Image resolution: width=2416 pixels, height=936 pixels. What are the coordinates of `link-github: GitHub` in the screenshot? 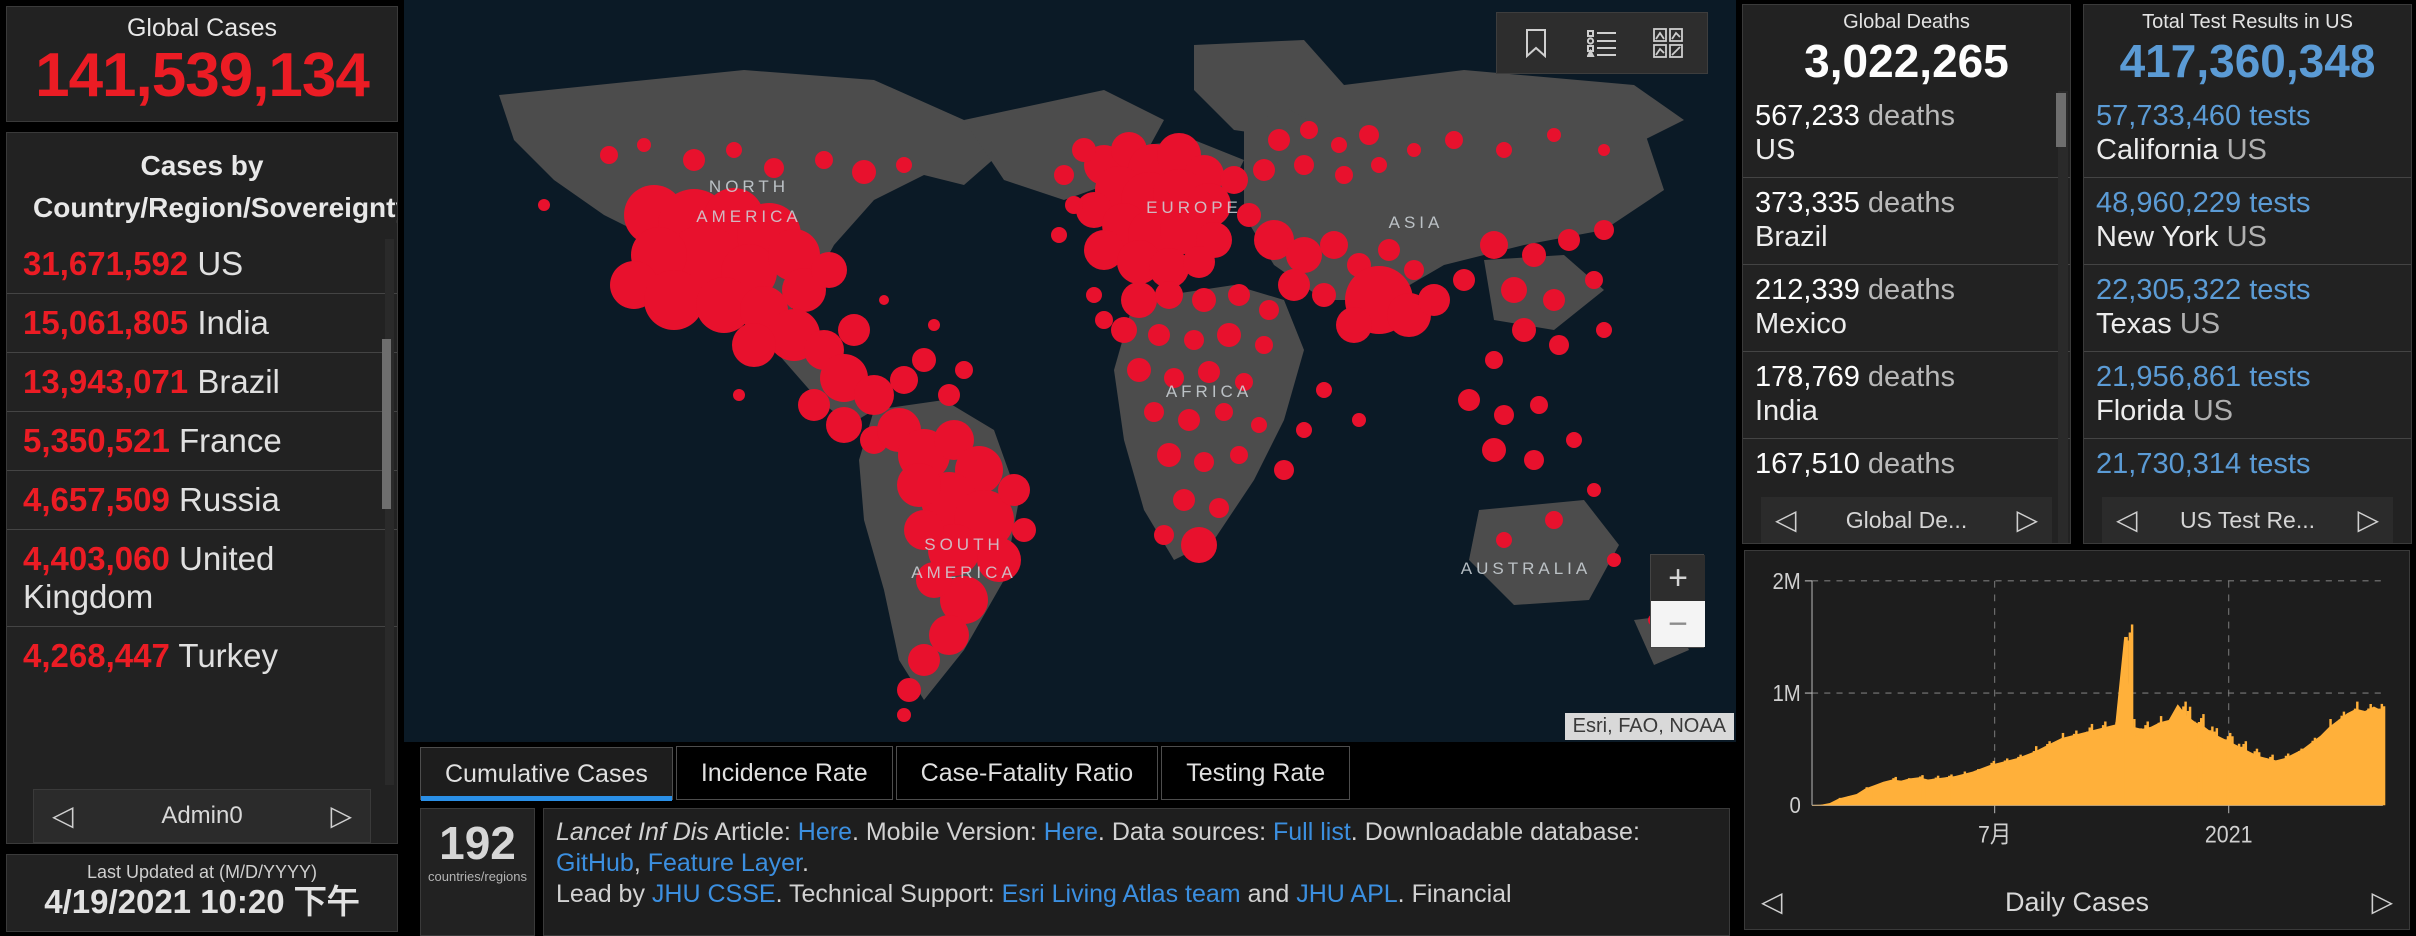 It's located at (595, 863).